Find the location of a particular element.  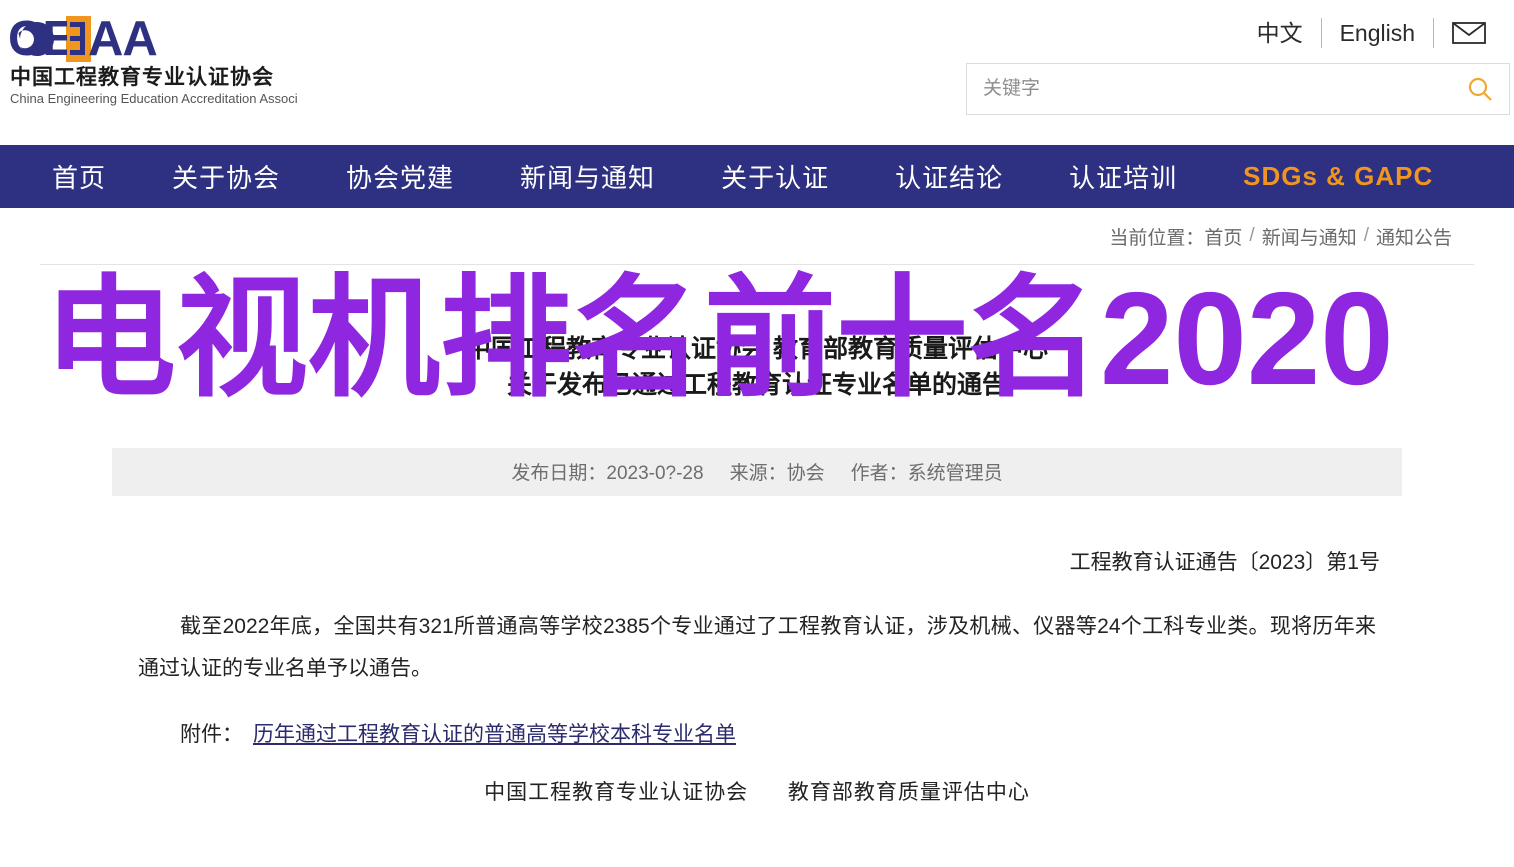

signature-association: 中国工程教育专业认证协会 is located at coordinates (616, 792).